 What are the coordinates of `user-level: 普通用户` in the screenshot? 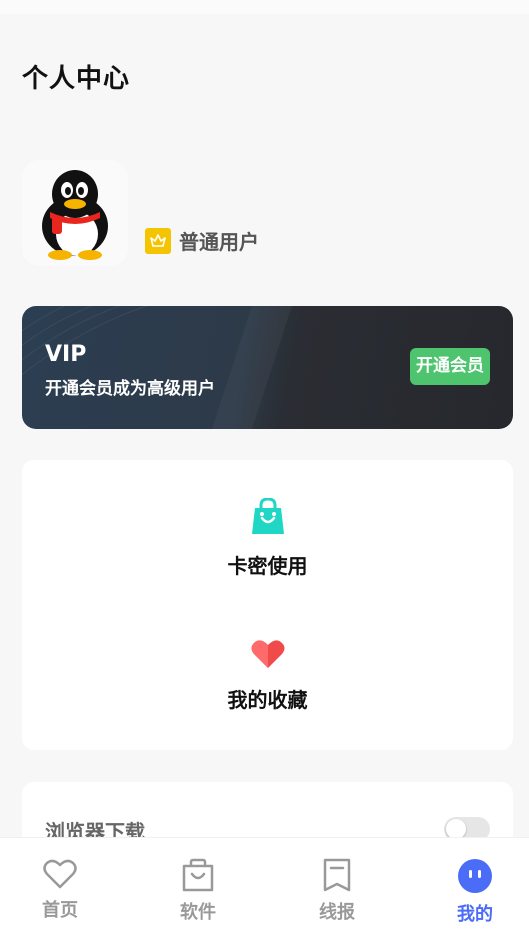 It's located at (202, 240).